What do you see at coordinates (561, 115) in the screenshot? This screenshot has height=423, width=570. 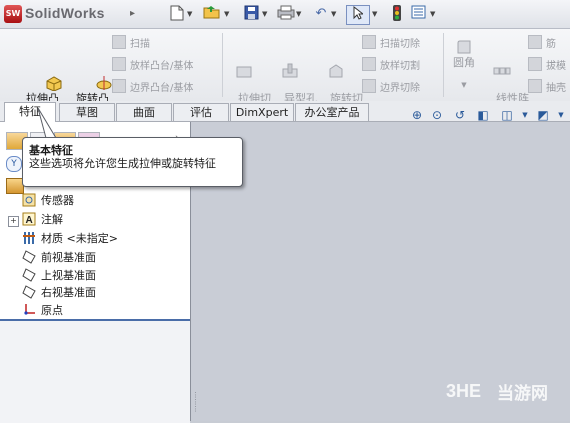 I see `display-style-dropdown-icon: ▼` at bounding box center [561, 115].